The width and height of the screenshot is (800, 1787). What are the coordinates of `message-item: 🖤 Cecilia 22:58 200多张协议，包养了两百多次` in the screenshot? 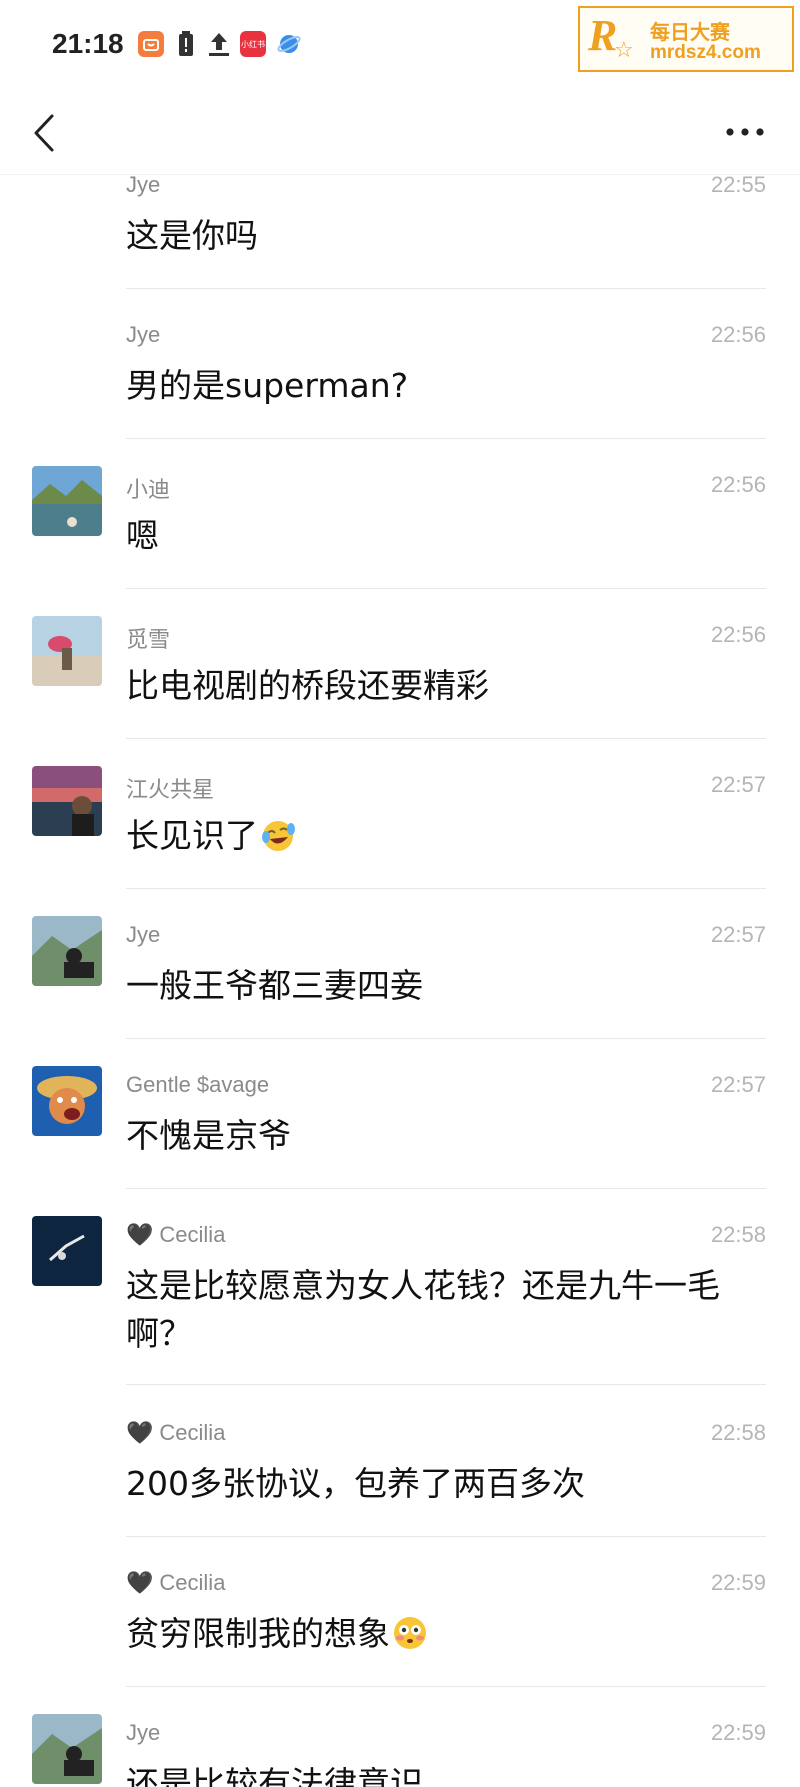 It's located at (400, 1473).